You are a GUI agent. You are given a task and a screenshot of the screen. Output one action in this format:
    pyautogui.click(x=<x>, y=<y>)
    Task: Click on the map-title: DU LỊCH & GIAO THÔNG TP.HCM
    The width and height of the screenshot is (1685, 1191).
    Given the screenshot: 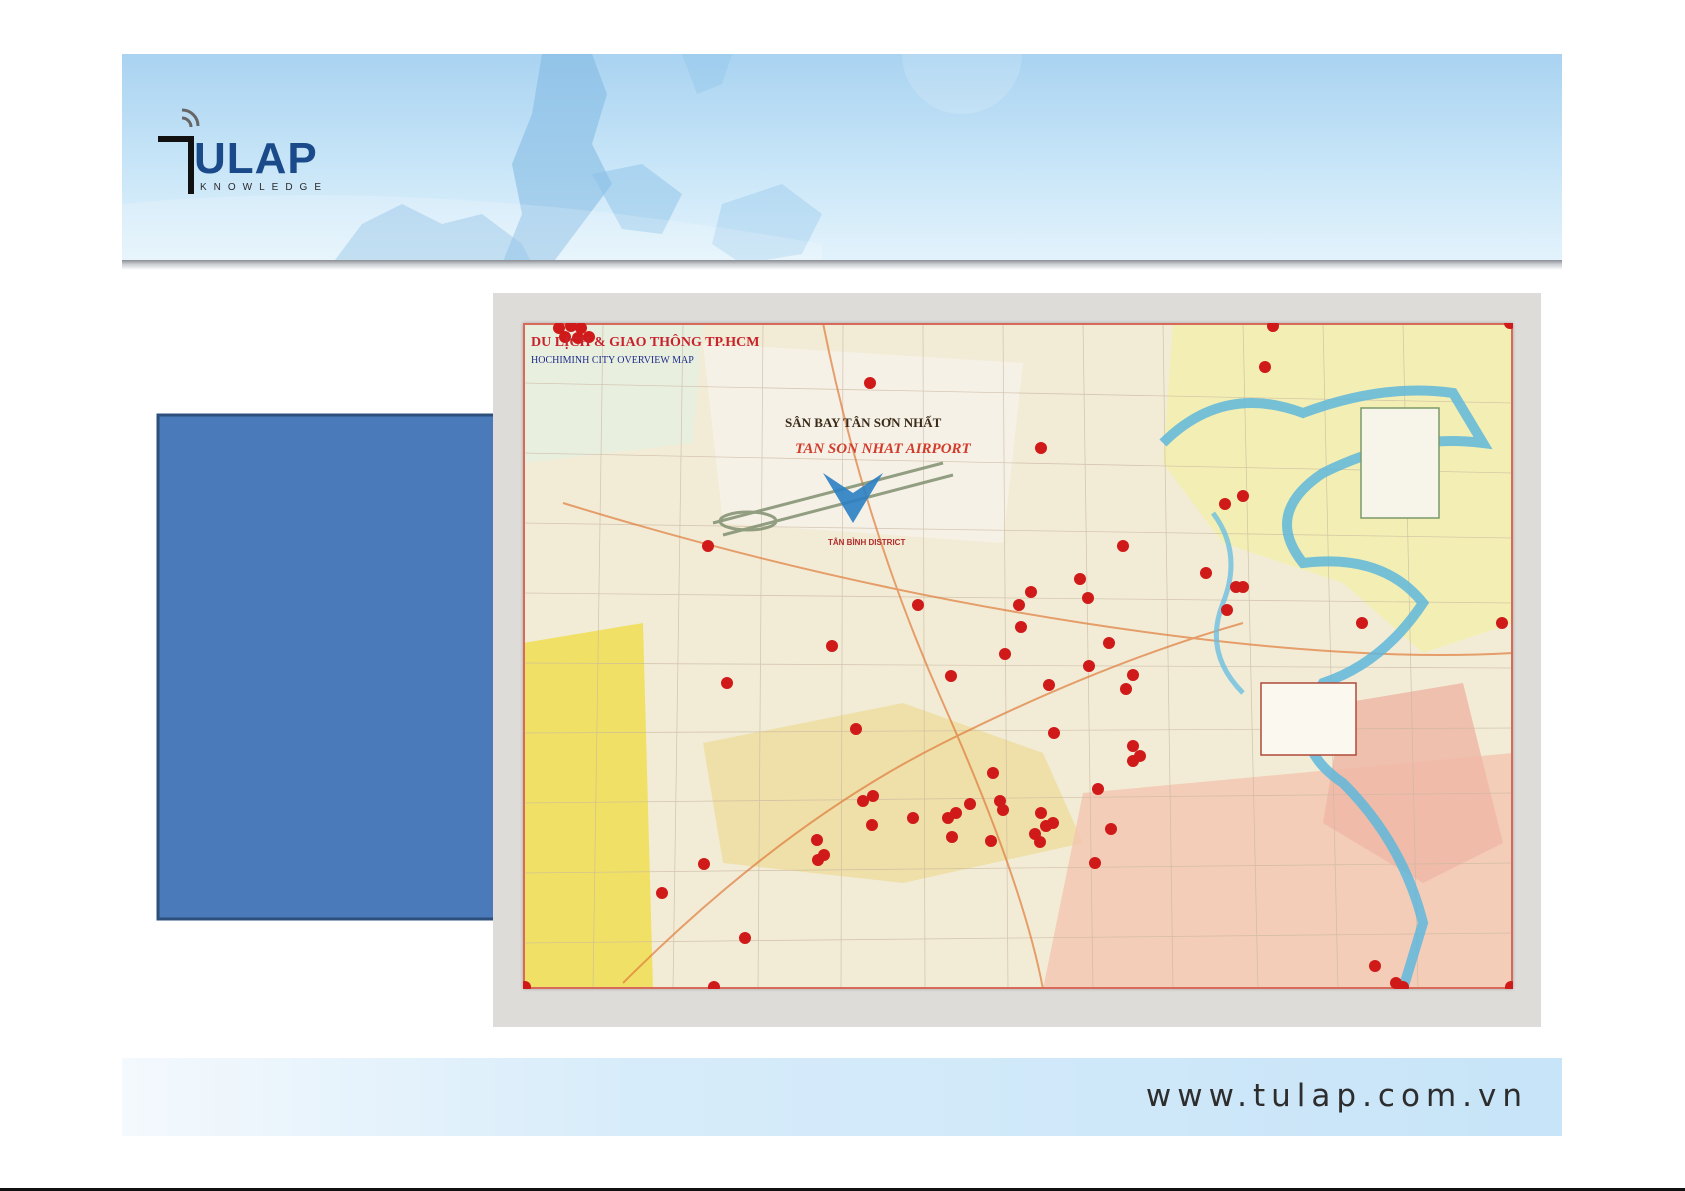 What is the action you would take?
    pyautogui.click(x=645, y=342)
    